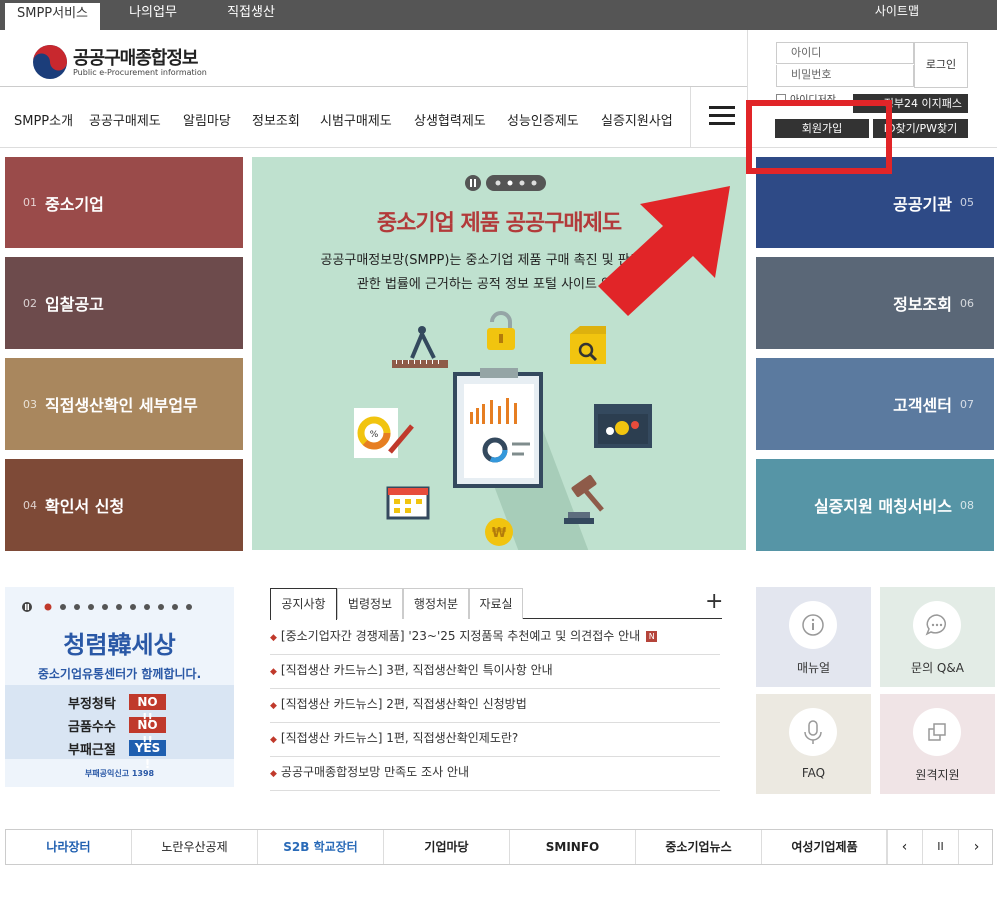 Image resolution: width=997 pixels, height=898 pixels. Describe the element at coordinates (813, 668) in the screenshot. I see `quick-label: 매뉴얼` at that location.